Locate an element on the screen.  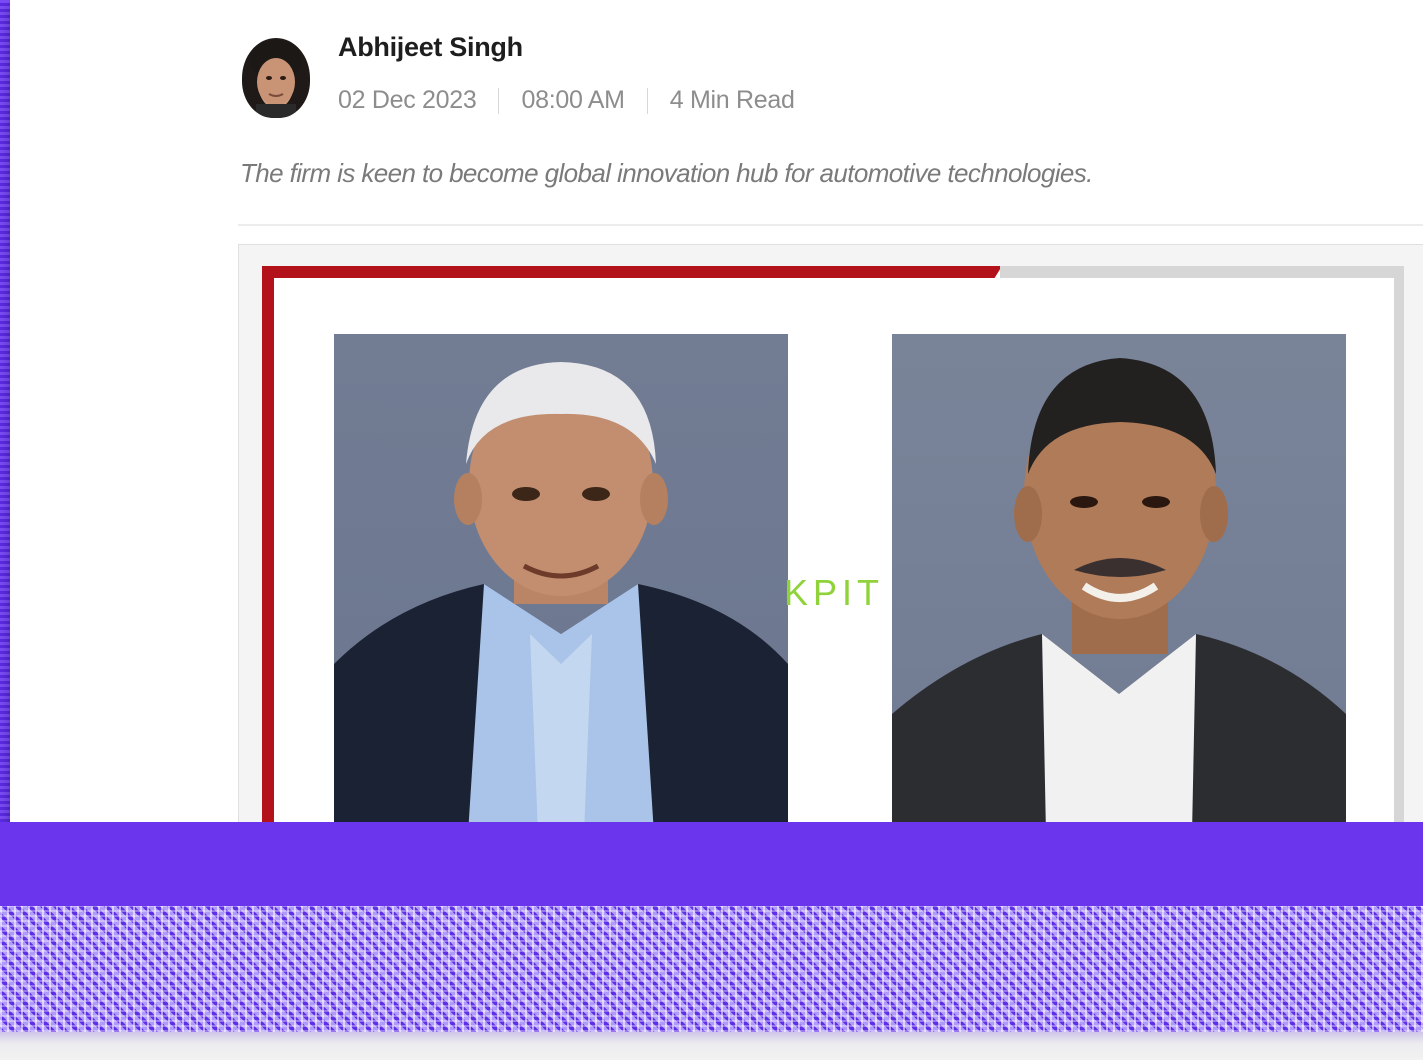
article-meta: 02 Dec 2023 08:00 AM 4 Min Read is located at coordinates (566, 100).